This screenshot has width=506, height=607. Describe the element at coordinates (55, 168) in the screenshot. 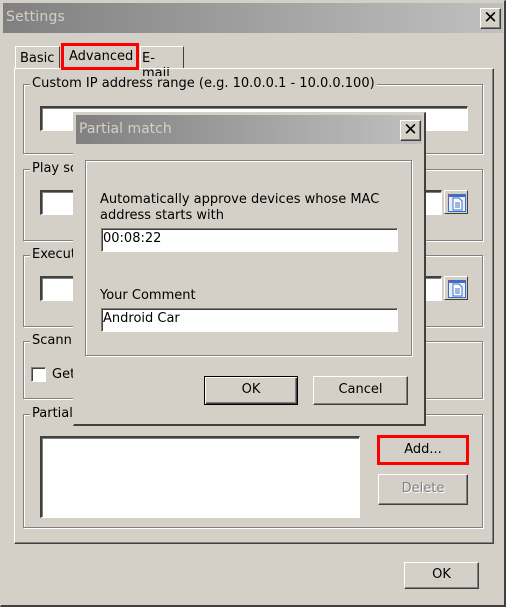

I see `play-sound-legend: Play sc` at that location.